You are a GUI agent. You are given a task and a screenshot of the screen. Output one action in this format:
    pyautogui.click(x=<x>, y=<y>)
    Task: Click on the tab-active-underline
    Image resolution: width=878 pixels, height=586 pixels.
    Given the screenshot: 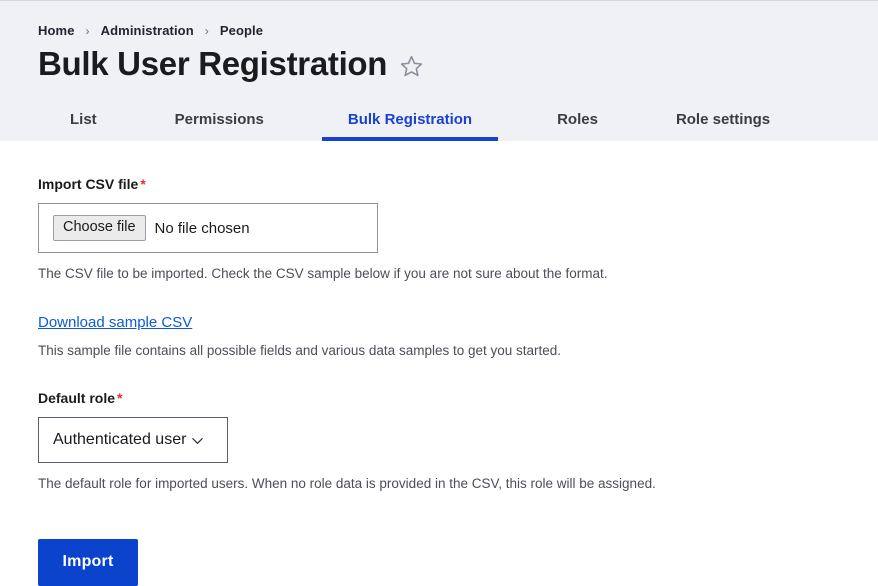 What is the action you would take?
    pyautogui.click(x=410, y=139)
    